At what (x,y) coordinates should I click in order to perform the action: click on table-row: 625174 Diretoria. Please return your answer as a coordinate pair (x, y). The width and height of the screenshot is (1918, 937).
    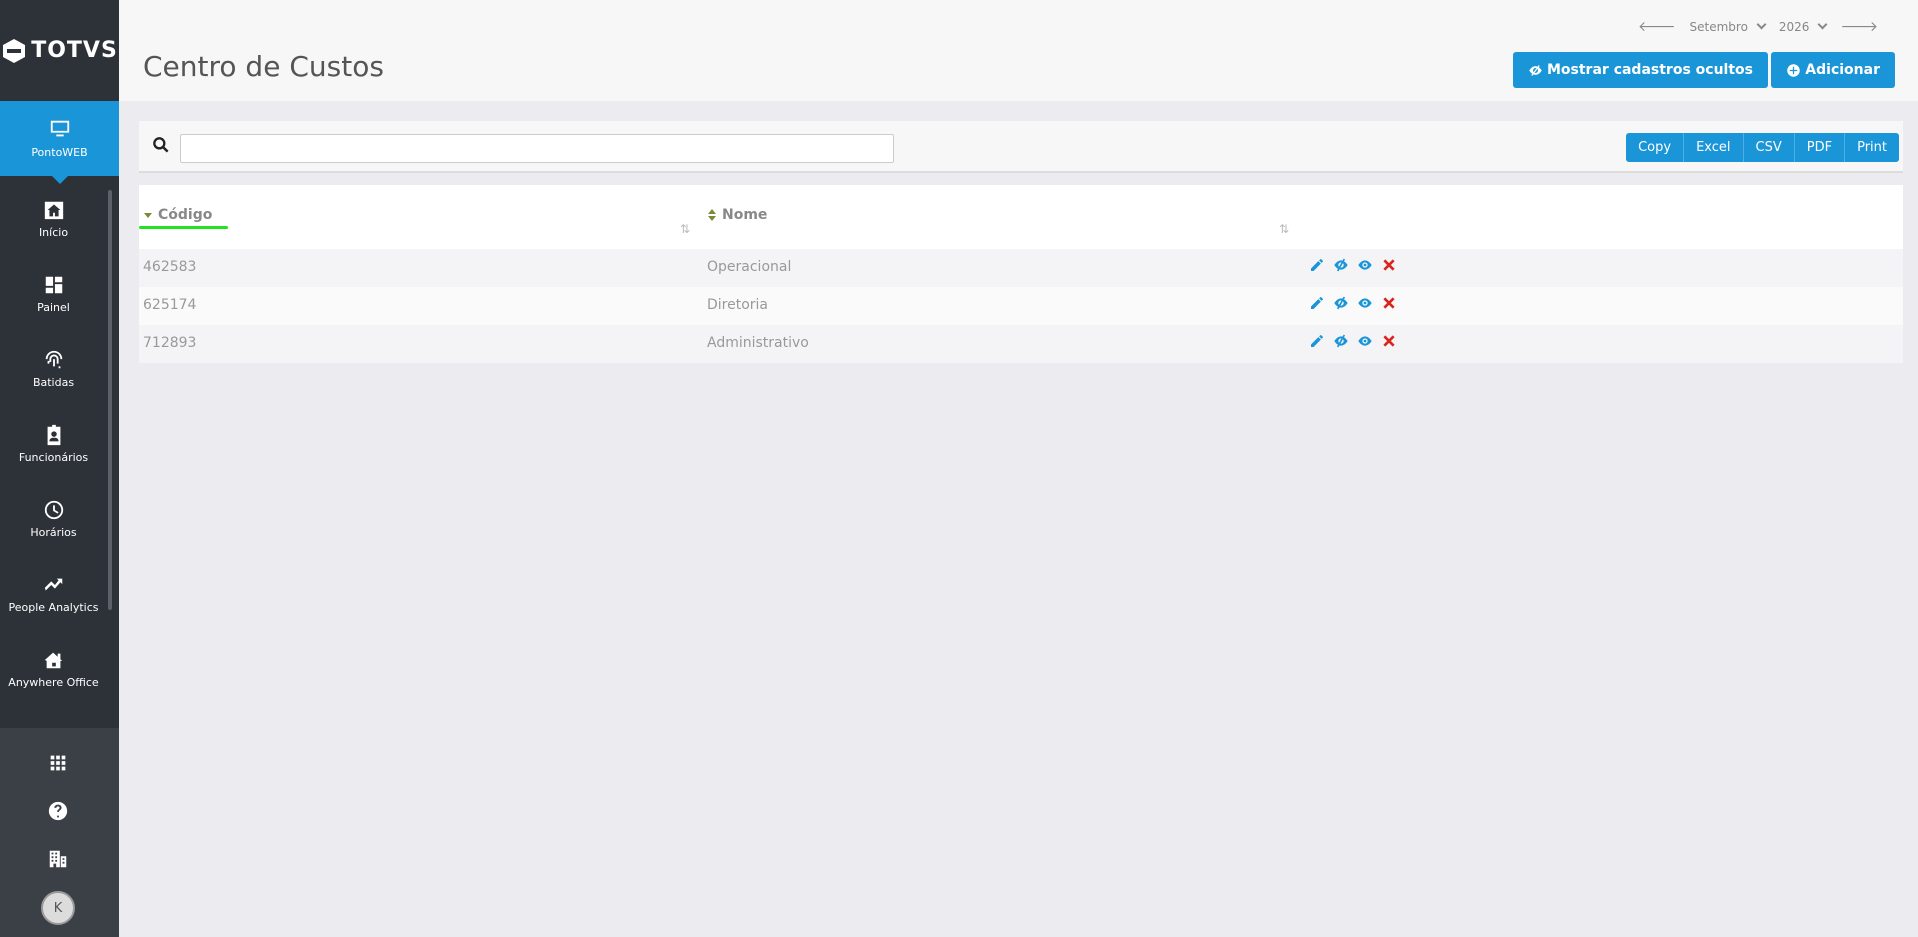
    Looking at the image, I should click on (1021, 306).